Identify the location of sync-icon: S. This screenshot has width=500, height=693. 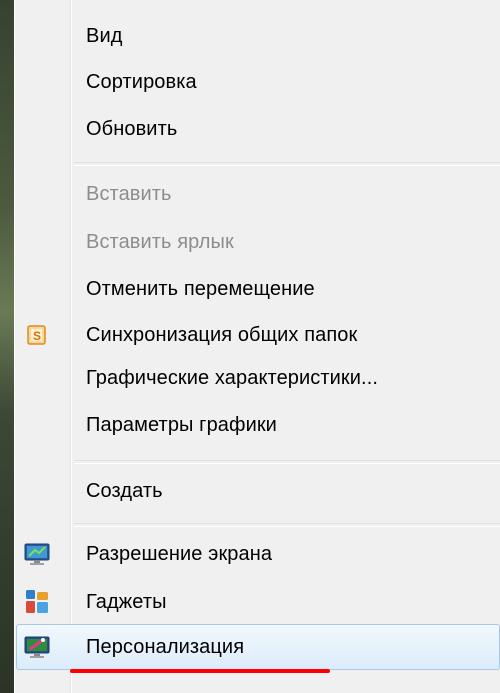
(37, 335).